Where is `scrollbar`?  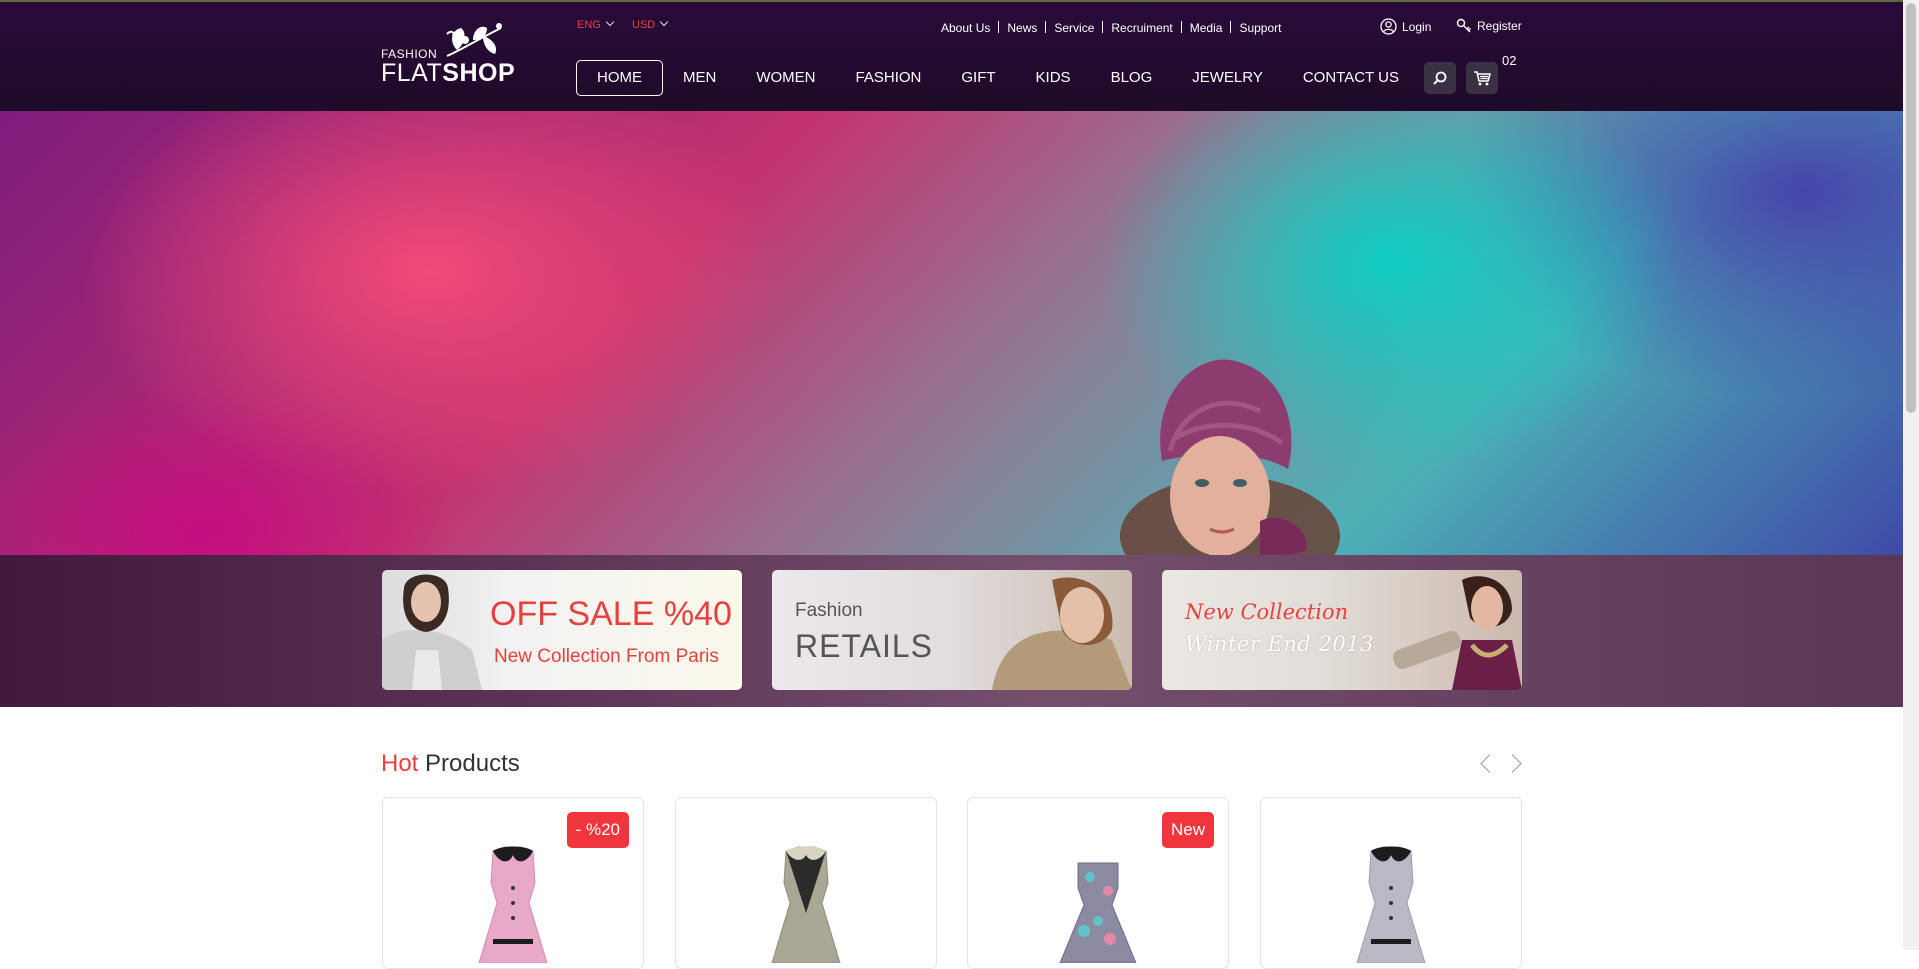
scrollbar is located at coordinates (1911, 475).